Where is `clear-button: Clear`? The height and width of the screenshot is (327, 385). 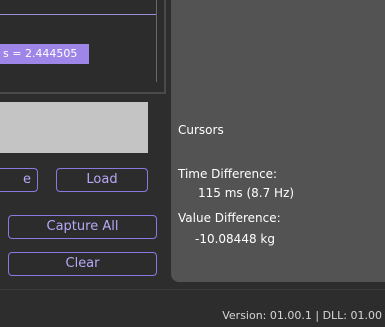
clear-button: Clear is located at coordinates (82, 264).